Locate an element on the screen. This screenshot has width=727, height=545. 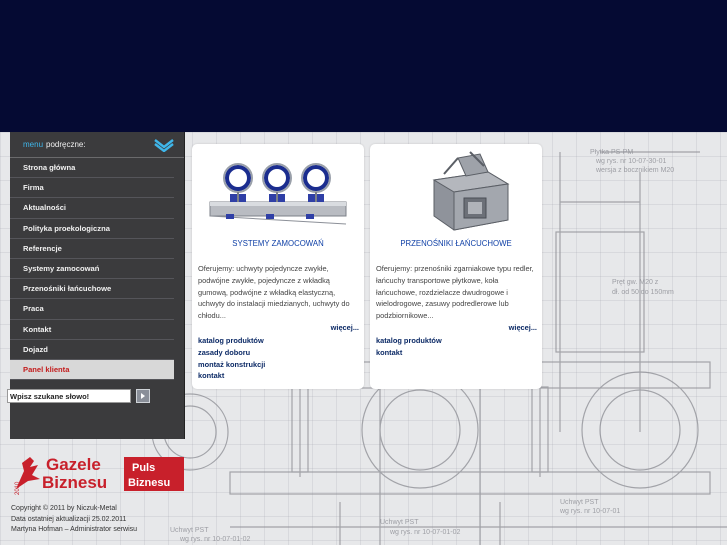
search-bar is located at coordinates (96, 396).